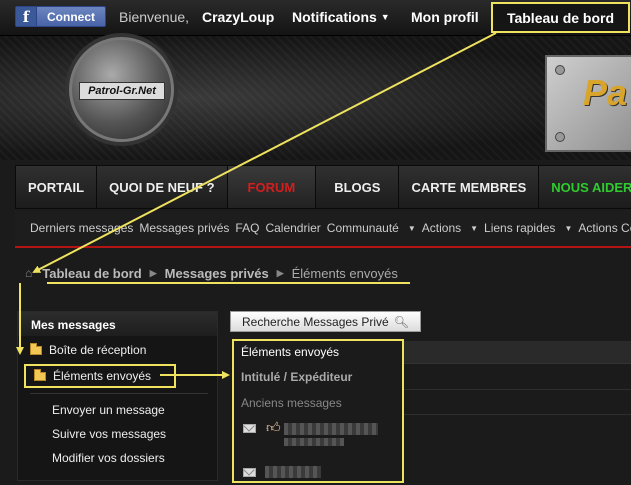  I want to click on notifications-label: Notifications, so click(334, 17).